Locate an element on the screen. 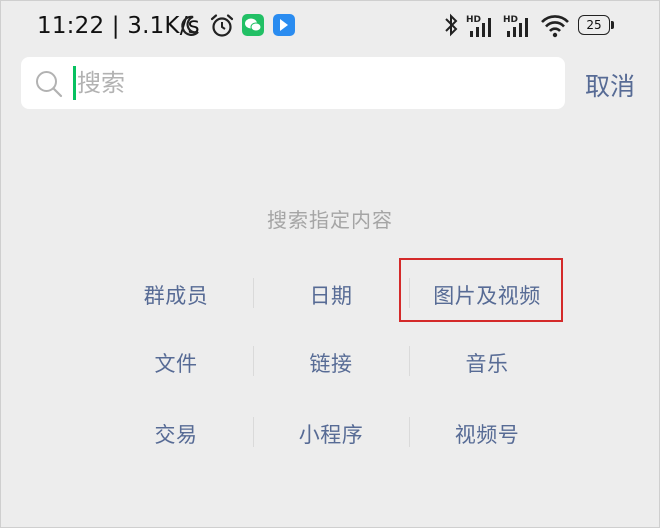 The height and width of the screenshot is (528, 660). search-filter-music: 音乐 is located at coordinates (487, 363).